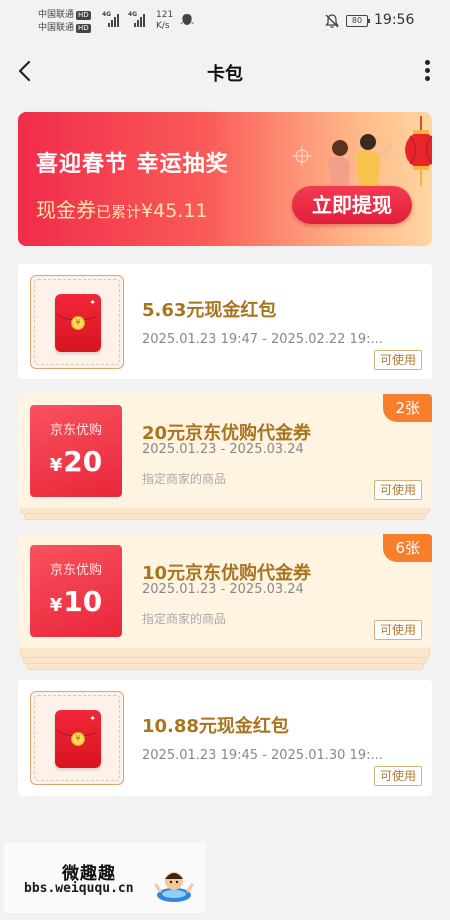 The width and height of the screenshot is (450, 920). What do you see at coordinates (132, 164) in the screenshot?
I see `banner-title: 喜迎春节 幸运抽奖` at bounding box center [132, 164].